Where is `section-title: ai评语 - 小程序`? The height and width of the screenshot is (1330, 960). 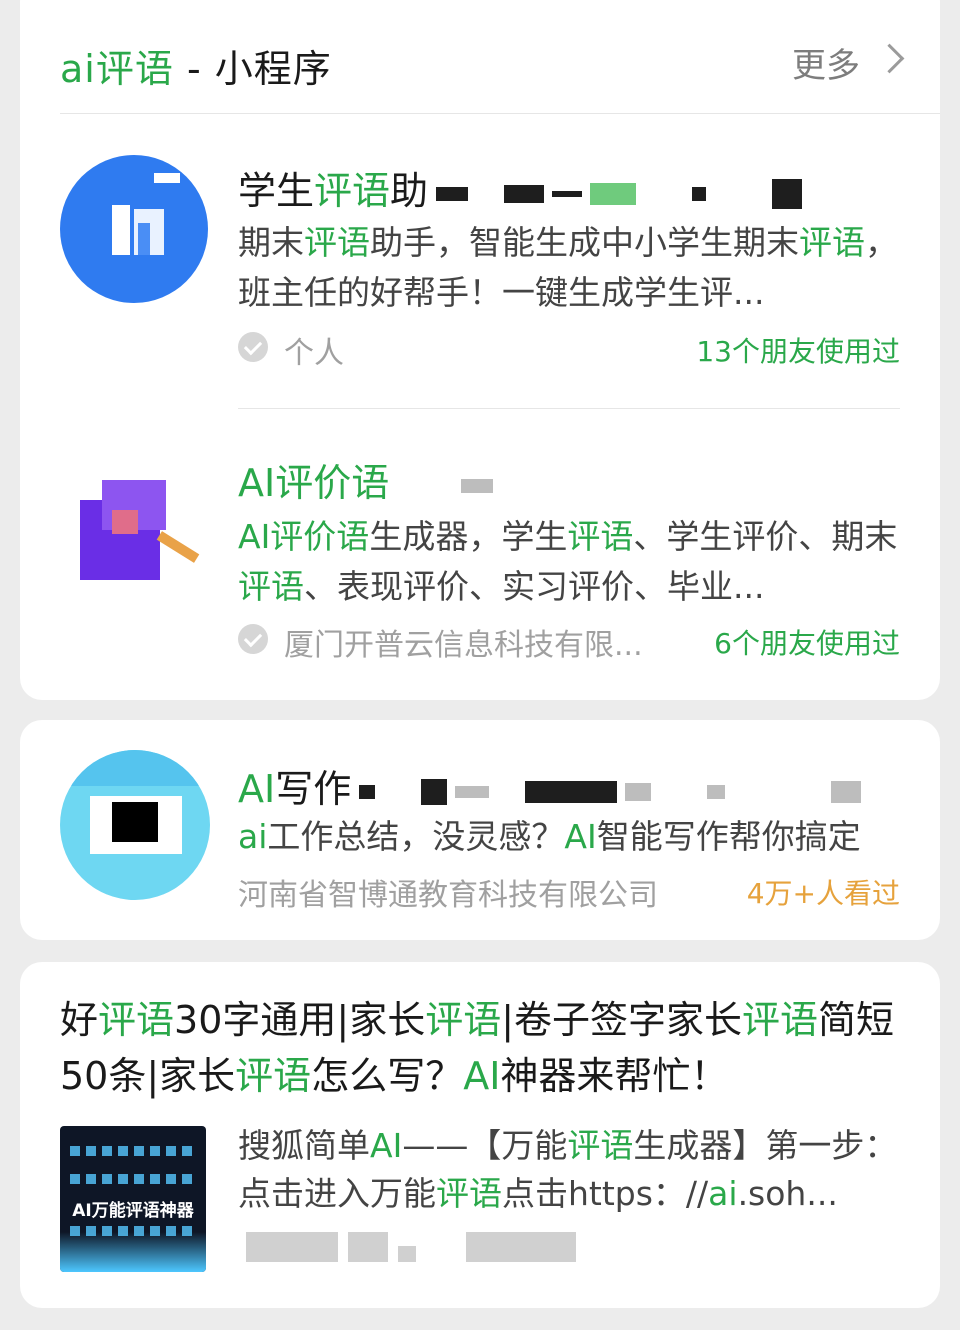
section-title: ai评语 - 小程序 is located at coordinates (196, 69).